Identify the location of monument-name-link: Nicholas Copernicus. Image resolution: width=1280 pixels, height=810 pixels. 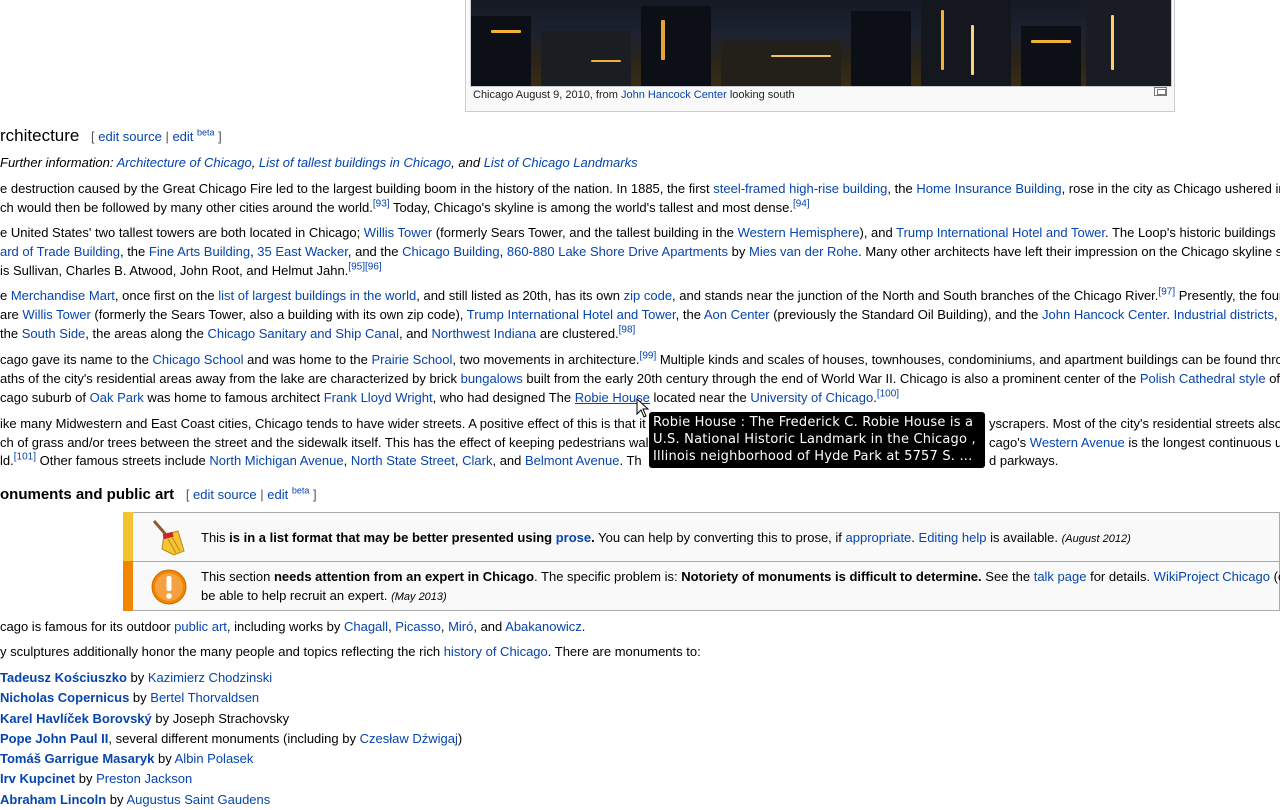
(64, 697).